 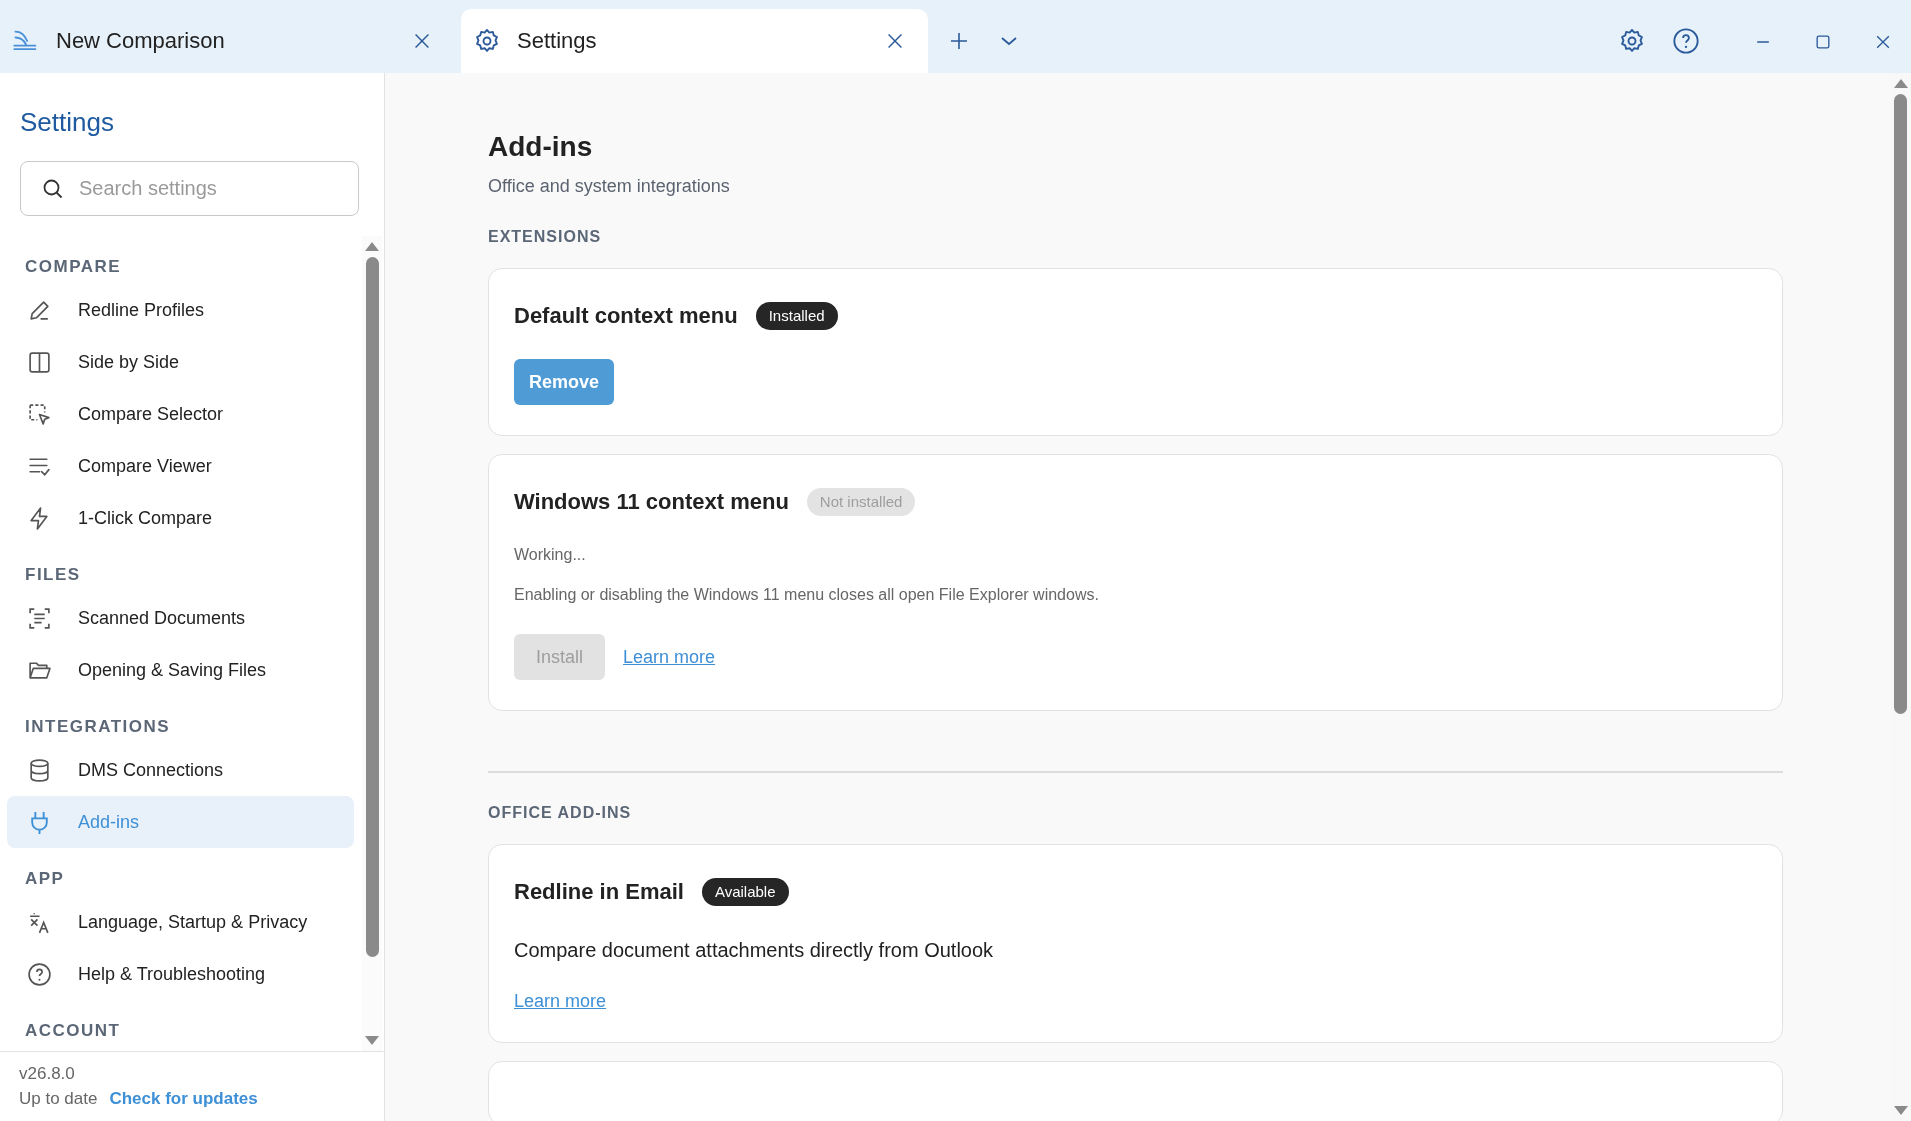 I want to click on status-badge: Available, so click(x=745, y=891).